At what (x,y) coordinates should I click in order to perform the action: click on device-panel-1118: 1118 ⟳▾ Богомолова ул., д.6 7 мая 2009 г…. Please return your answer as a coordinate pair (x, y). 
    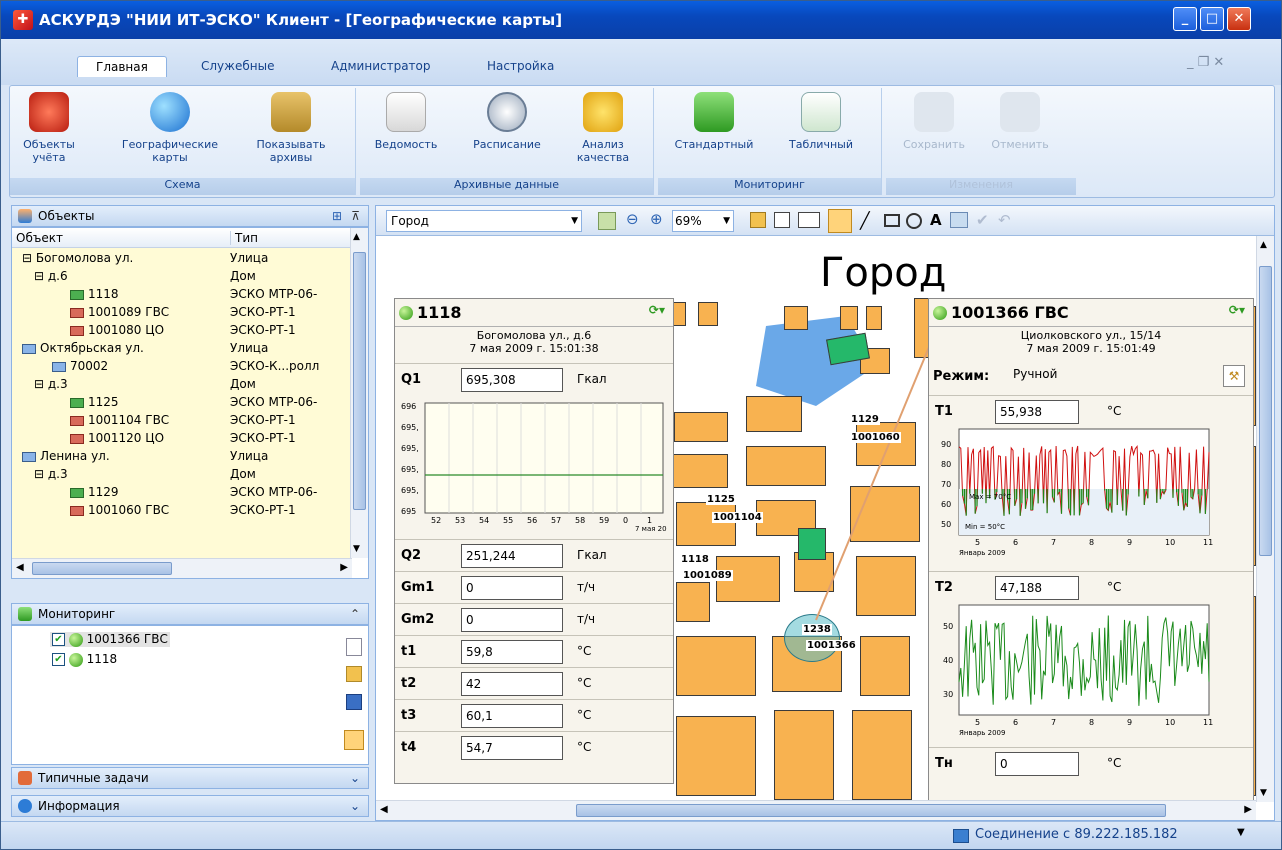
    Looking at the image, I should click on (534, 541).